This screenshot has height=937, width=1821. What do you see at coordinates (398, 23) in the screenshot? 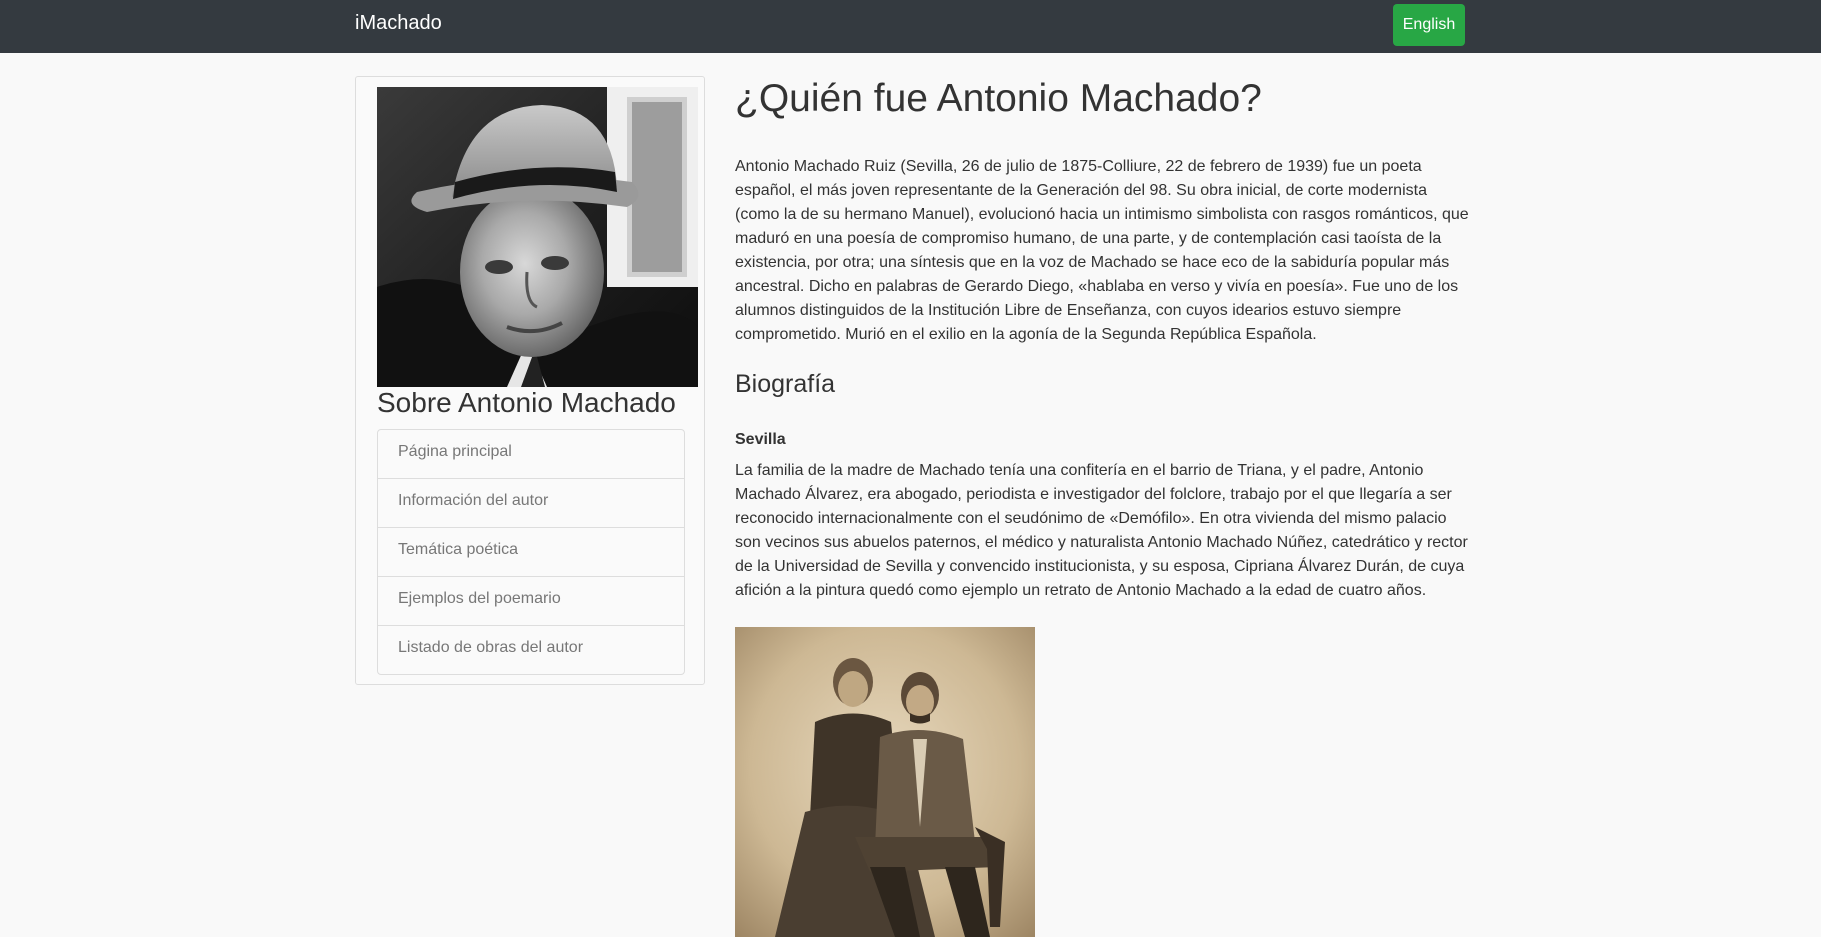
I see `brand-link: iMachado` at bounding box center [398, 23].